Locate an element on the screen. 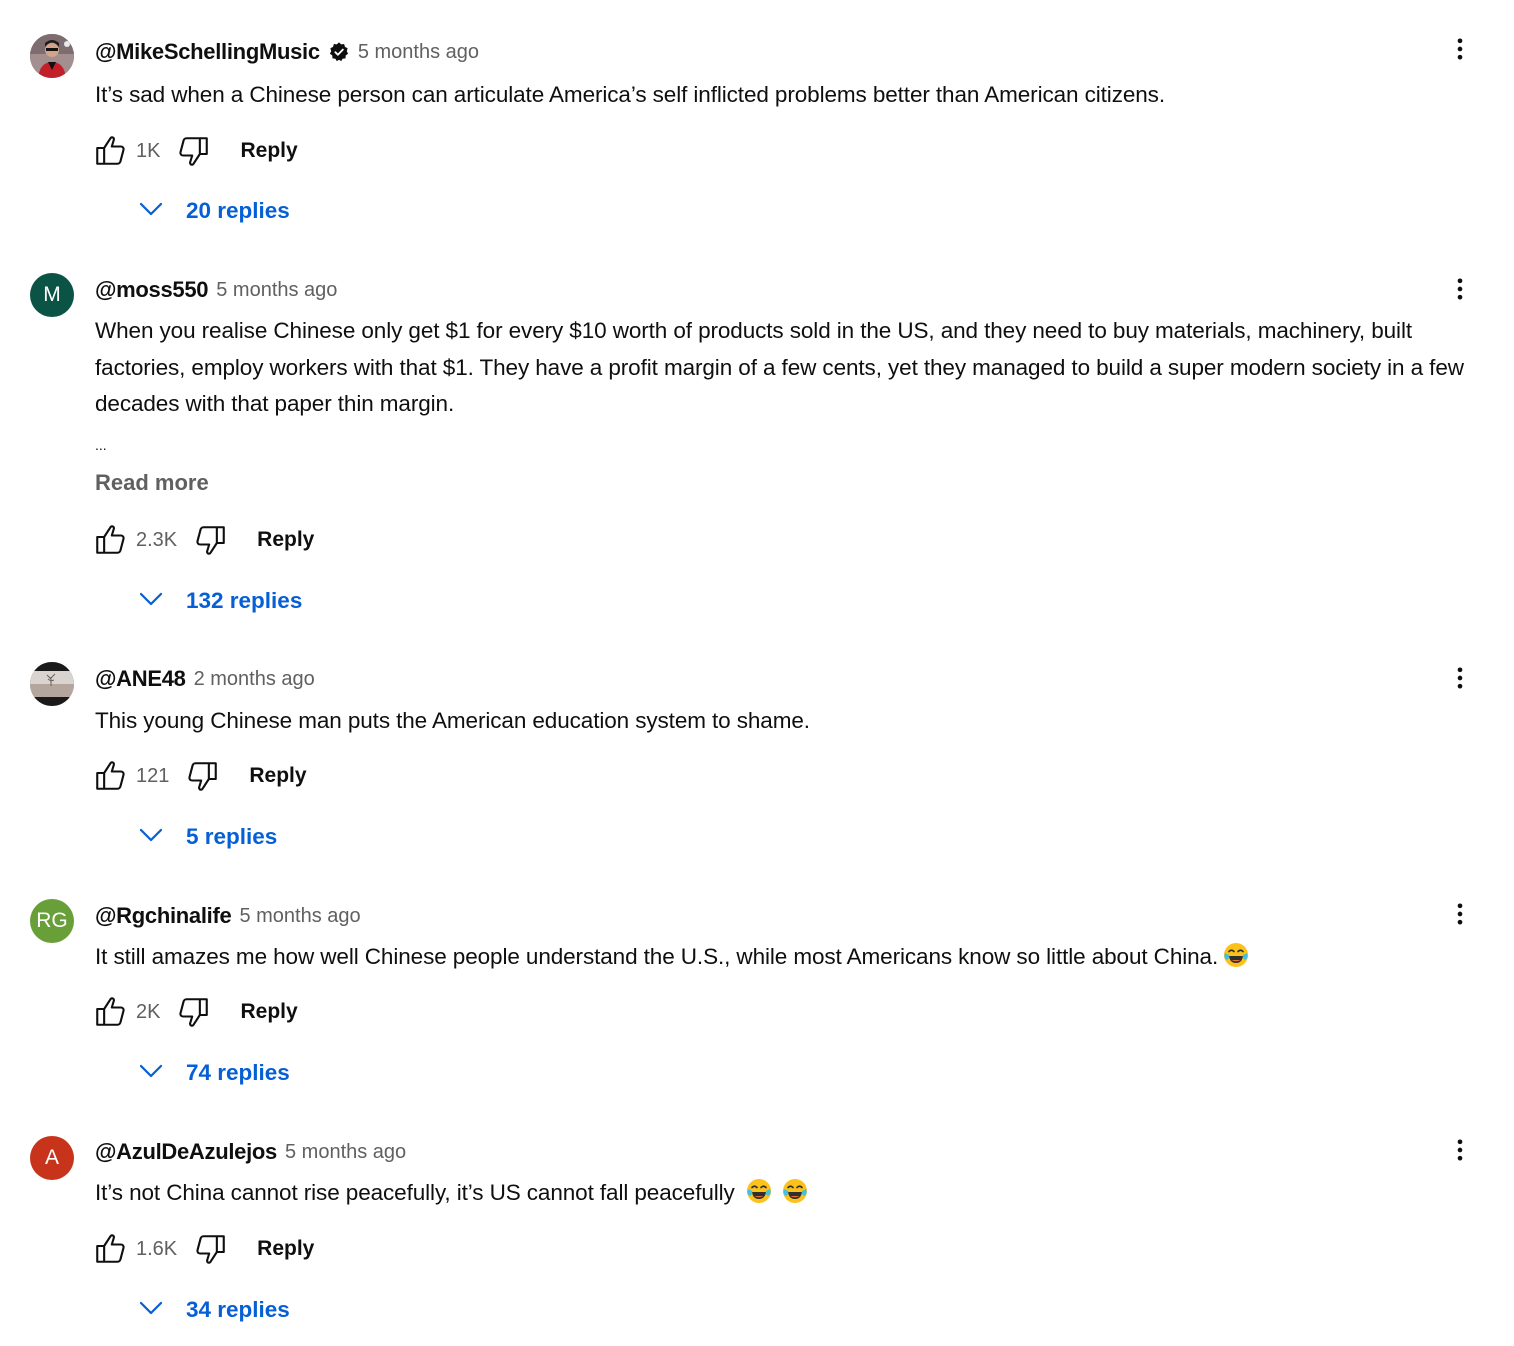 The height and width of the screenshot is (1346, 1514). author-name: @AzulDeAzulejos is located at coordinates (186, 1152).